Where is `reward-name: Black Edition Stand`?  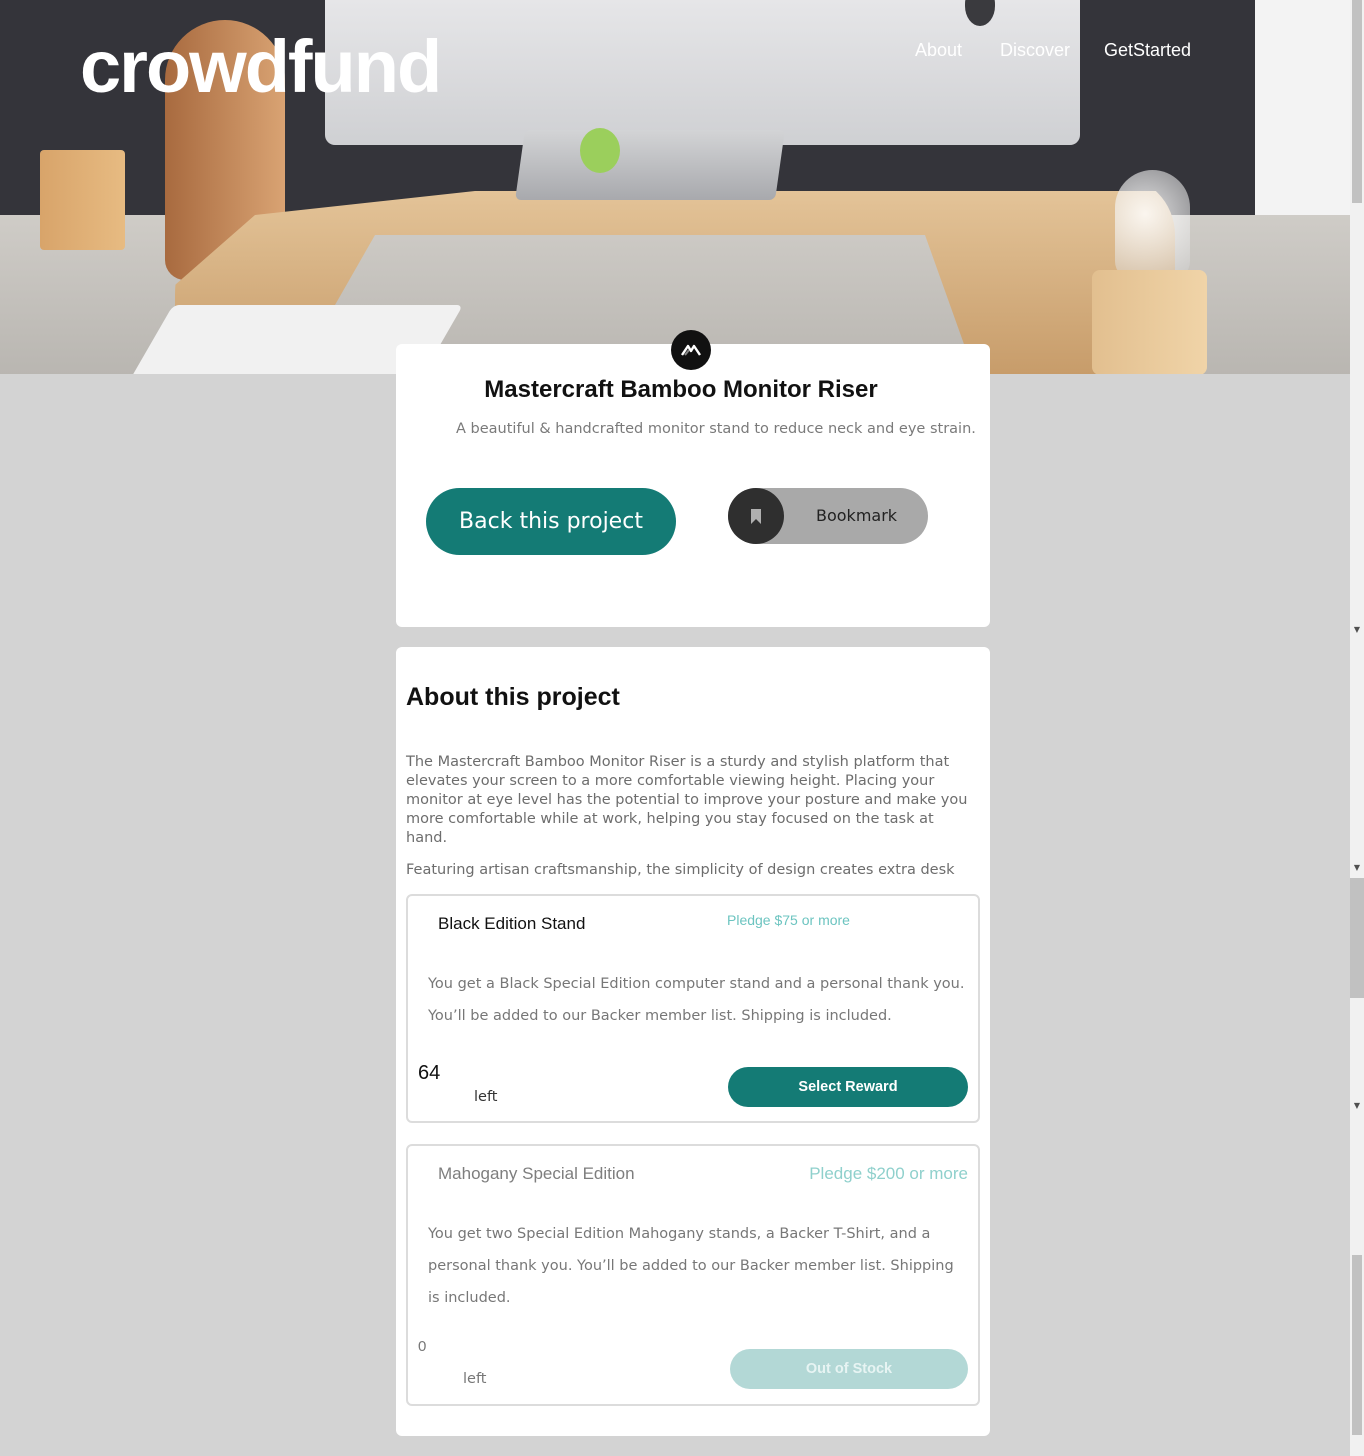
reward-name: Black Edition Stand is located at coordinates (512, 923).